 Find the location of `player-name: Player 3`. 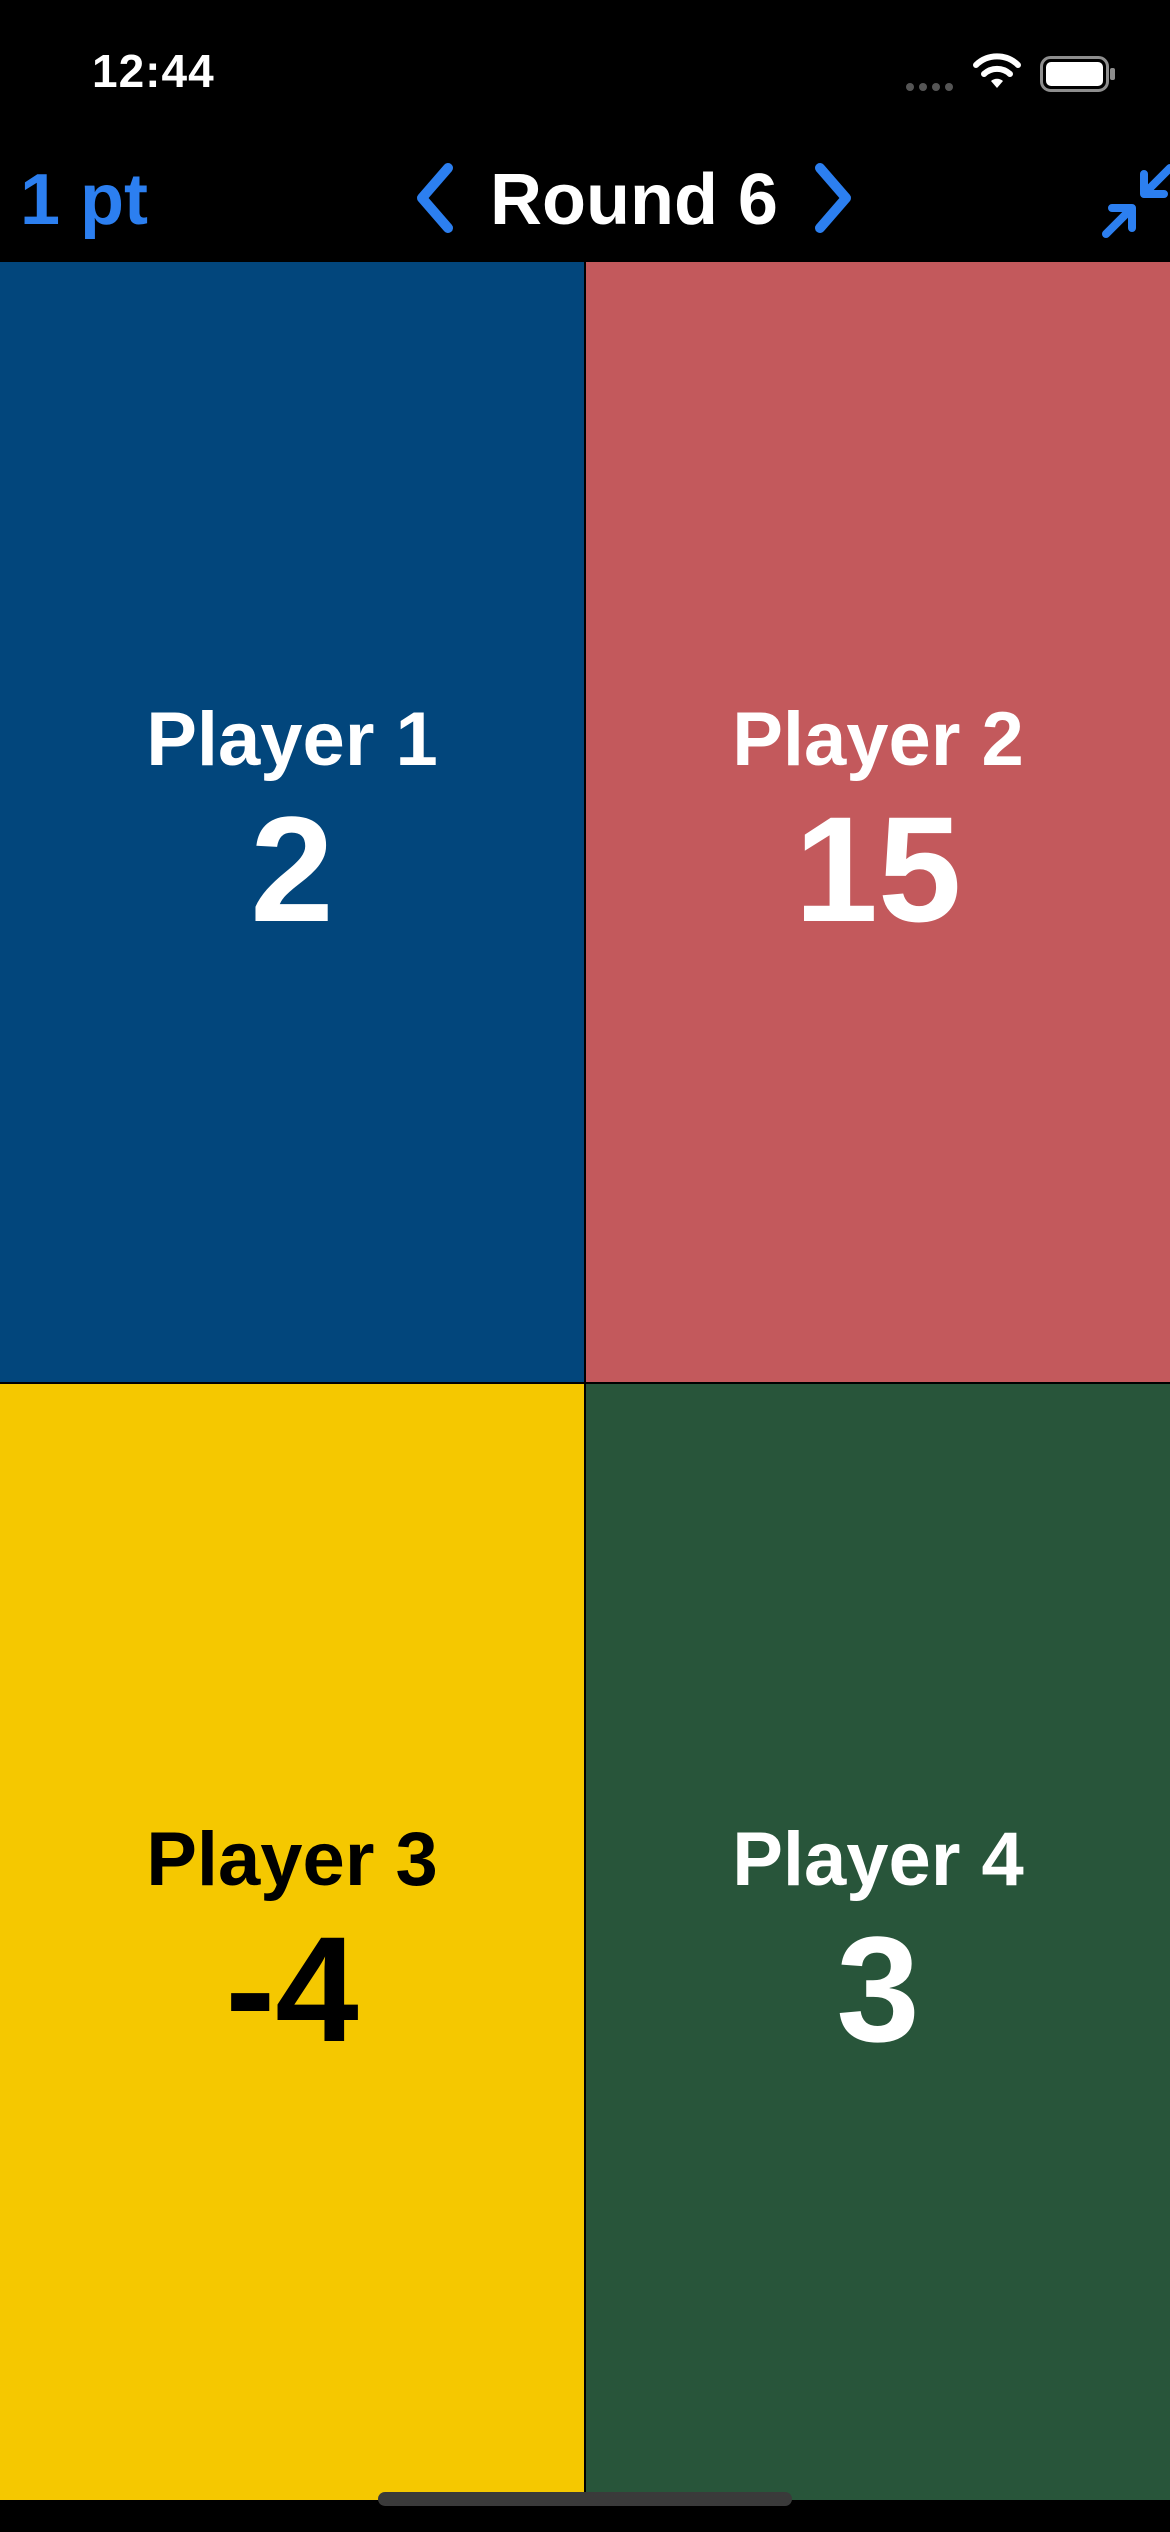

player-name: Player 3 is located at coordinates (292, 1859).